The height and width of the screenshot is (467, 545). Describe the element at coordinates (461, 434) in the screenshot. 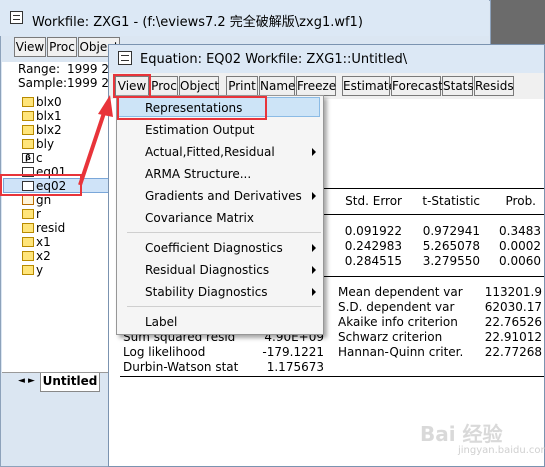

I see `watermark-logo: Bai 经验` at that location.